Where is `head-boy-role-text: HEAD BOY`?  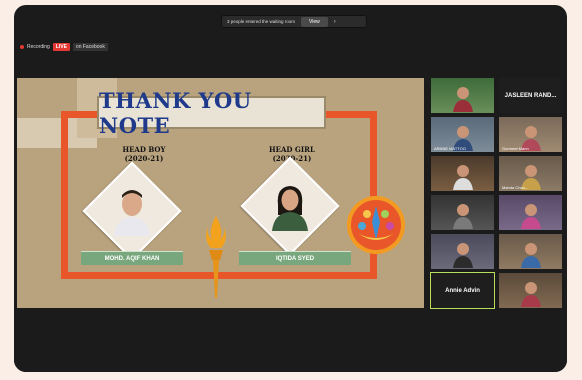
head-boy-role-text: HEAD BOY is located at coordinates (144, 149).